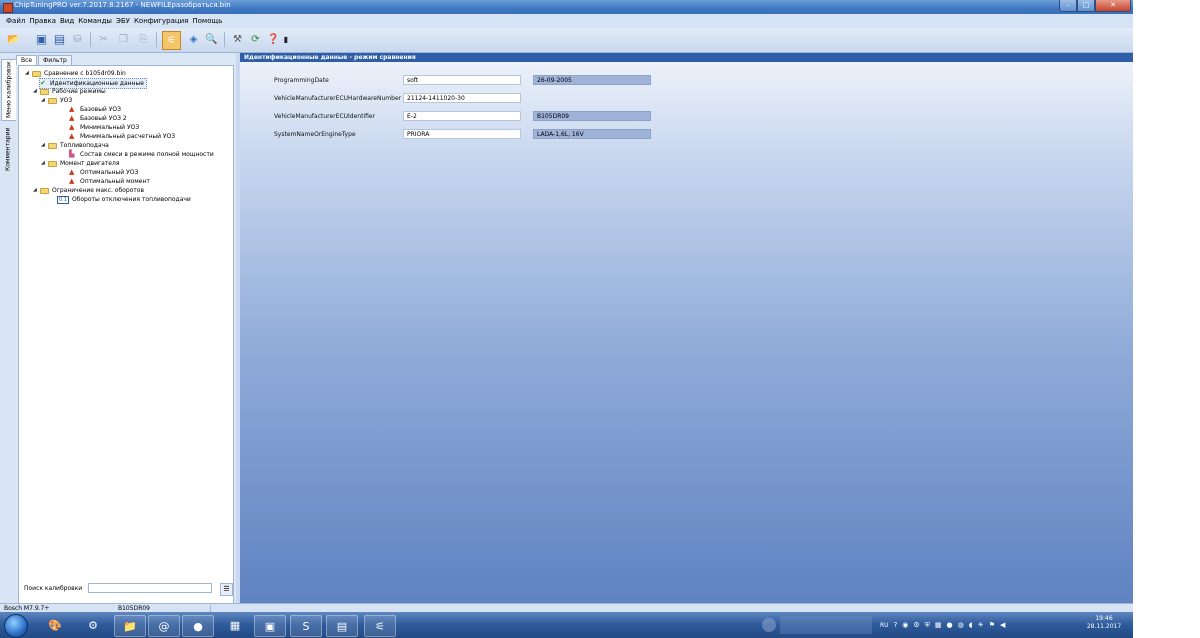  Describe the element at coordinates (198, 626) in the screenshot. I see `firefox-icon: ●` at that location.